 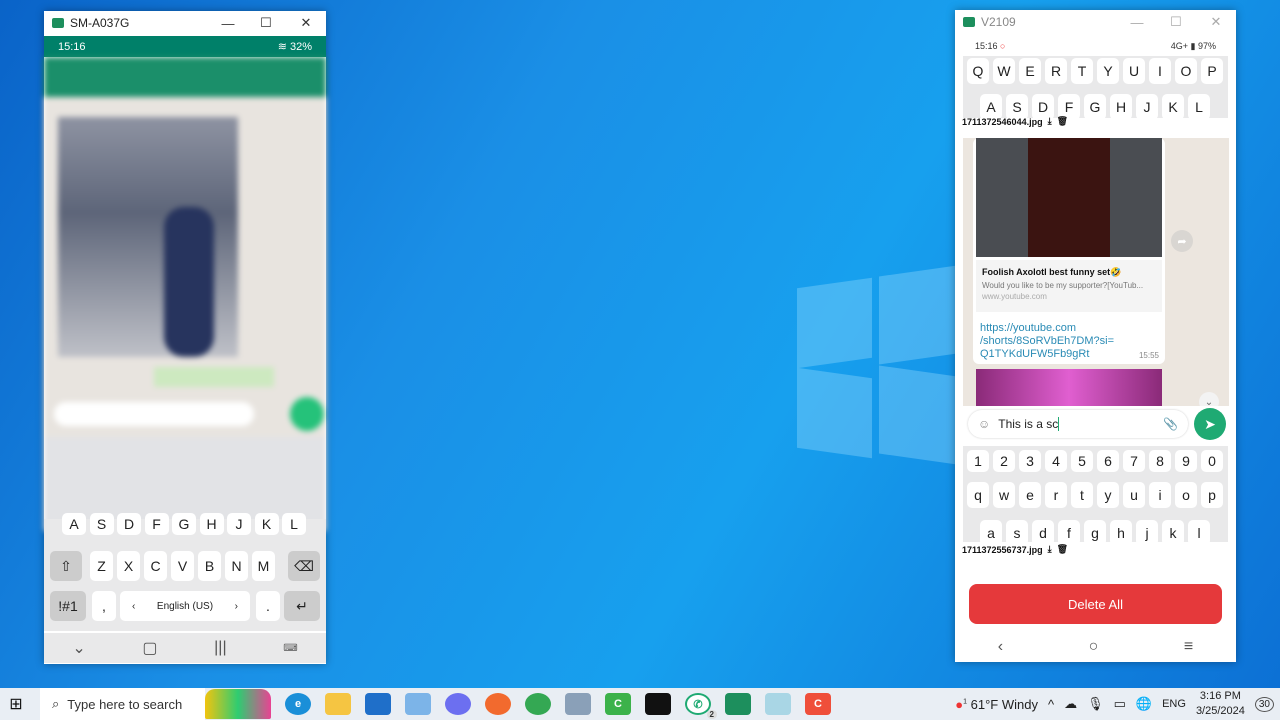 What do you see at coordinates (1050, 549) in the screenshot?
I see `download-icon: ⤓` at bounding box center [1050, 549].